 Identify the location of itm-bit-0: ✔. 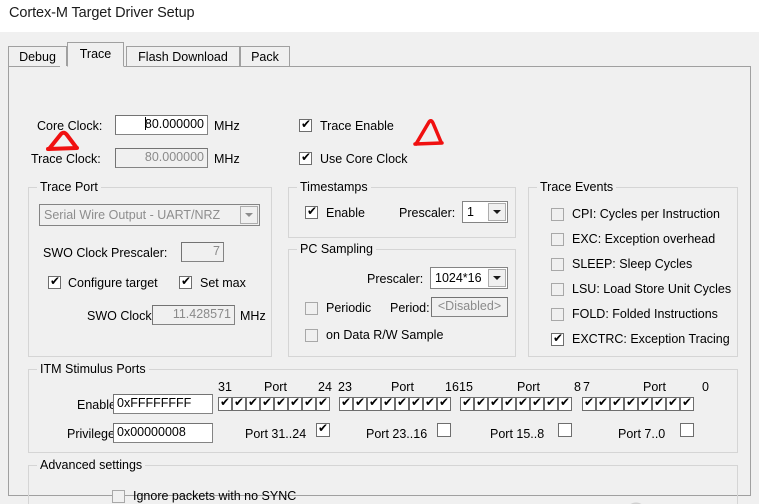
(687, 403).